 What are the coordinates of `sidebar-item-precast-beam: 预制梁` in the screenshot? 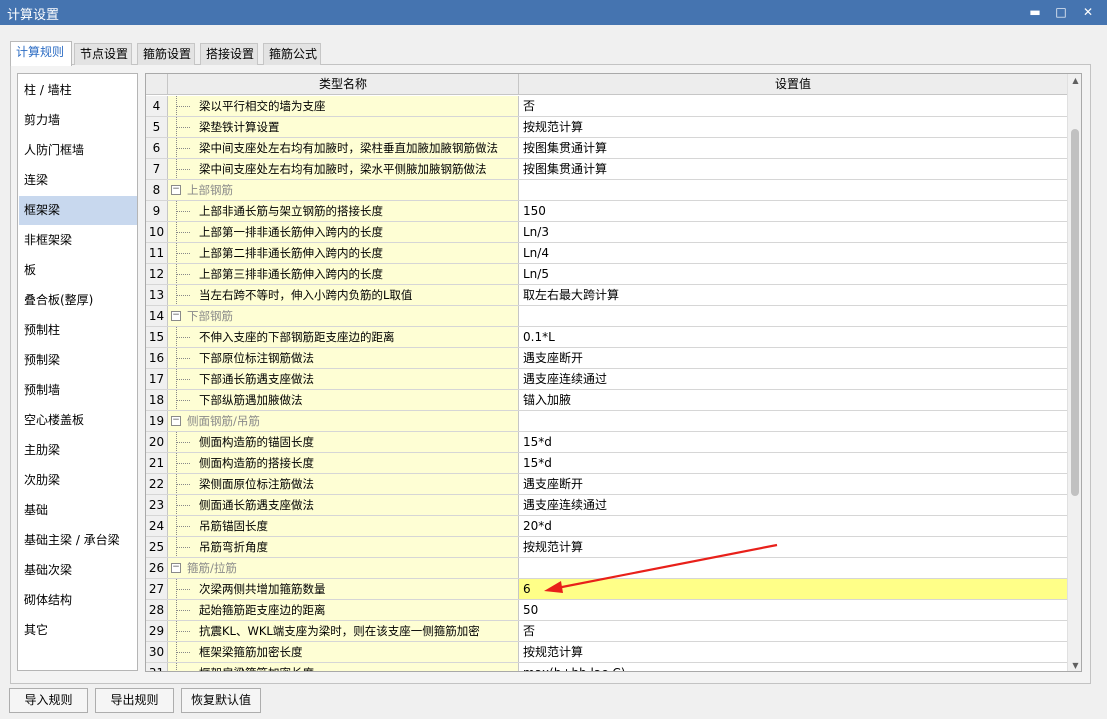 It's located at (78, 360).